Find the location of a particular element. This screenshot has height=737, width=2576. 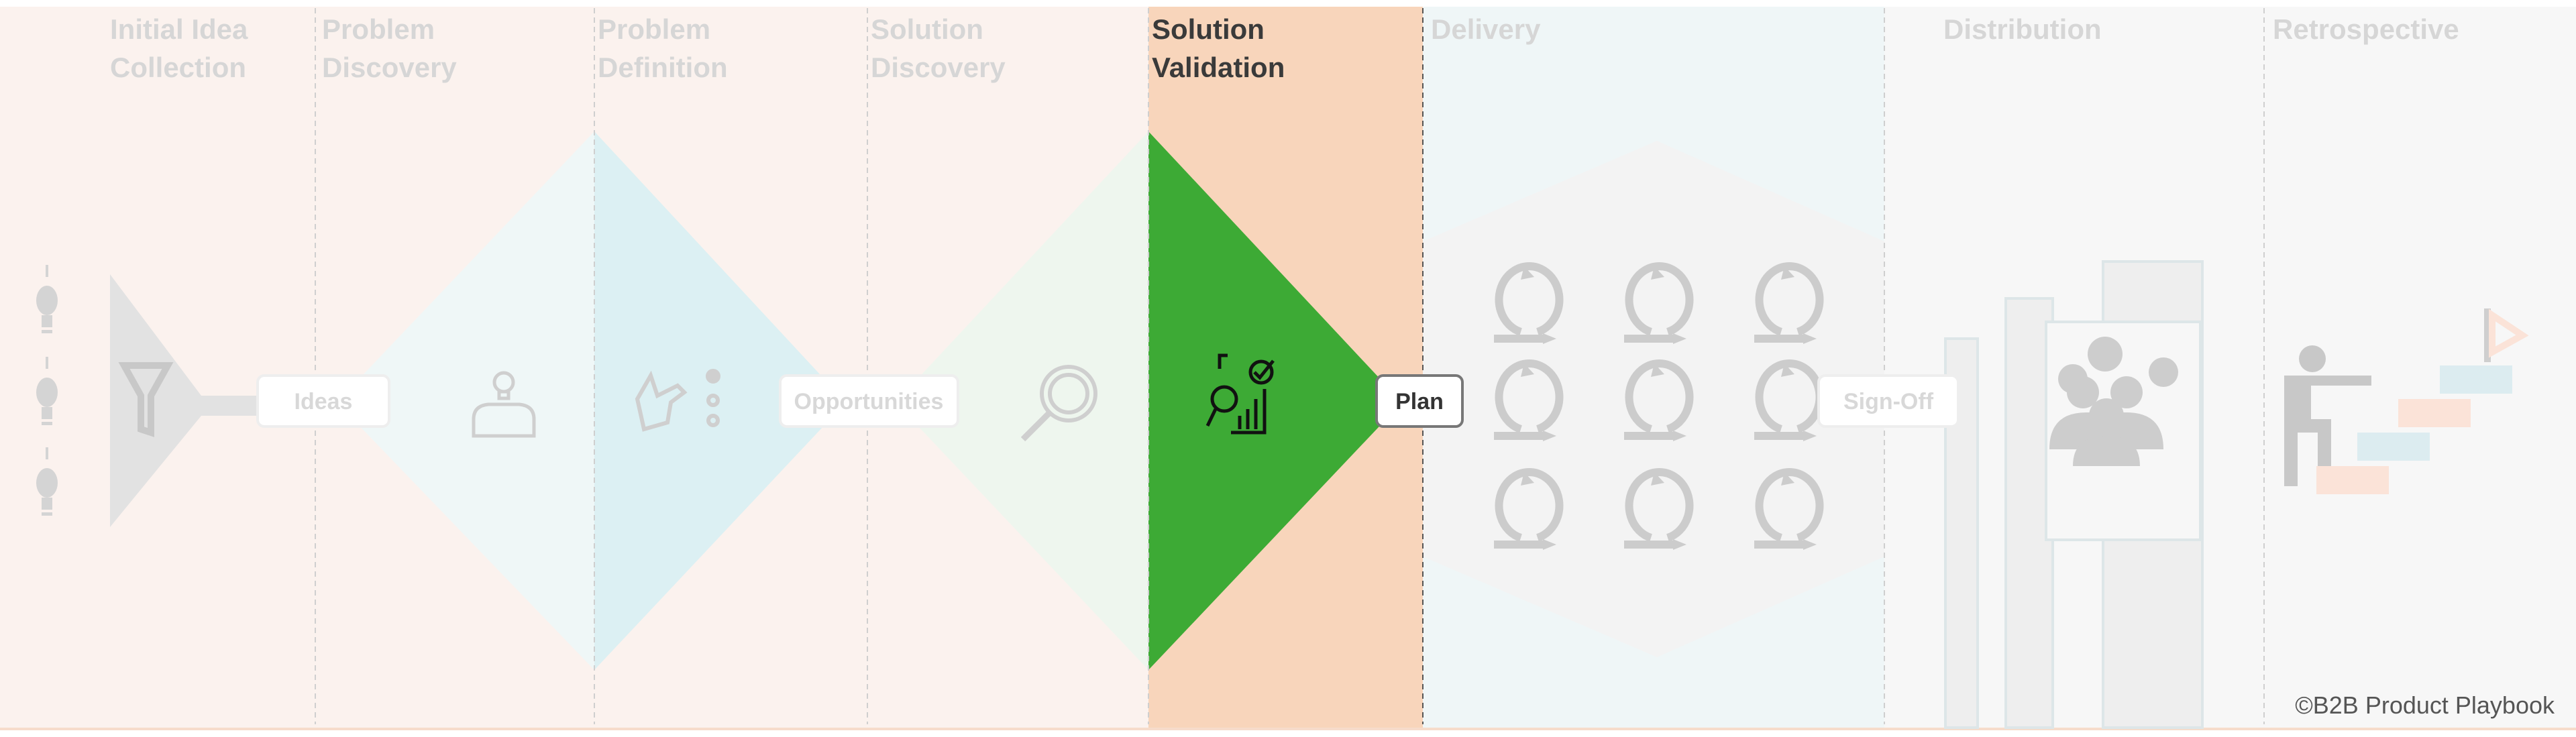

copyright-text: ©B2B Product Playbook is located at coordinates (2425, 705).